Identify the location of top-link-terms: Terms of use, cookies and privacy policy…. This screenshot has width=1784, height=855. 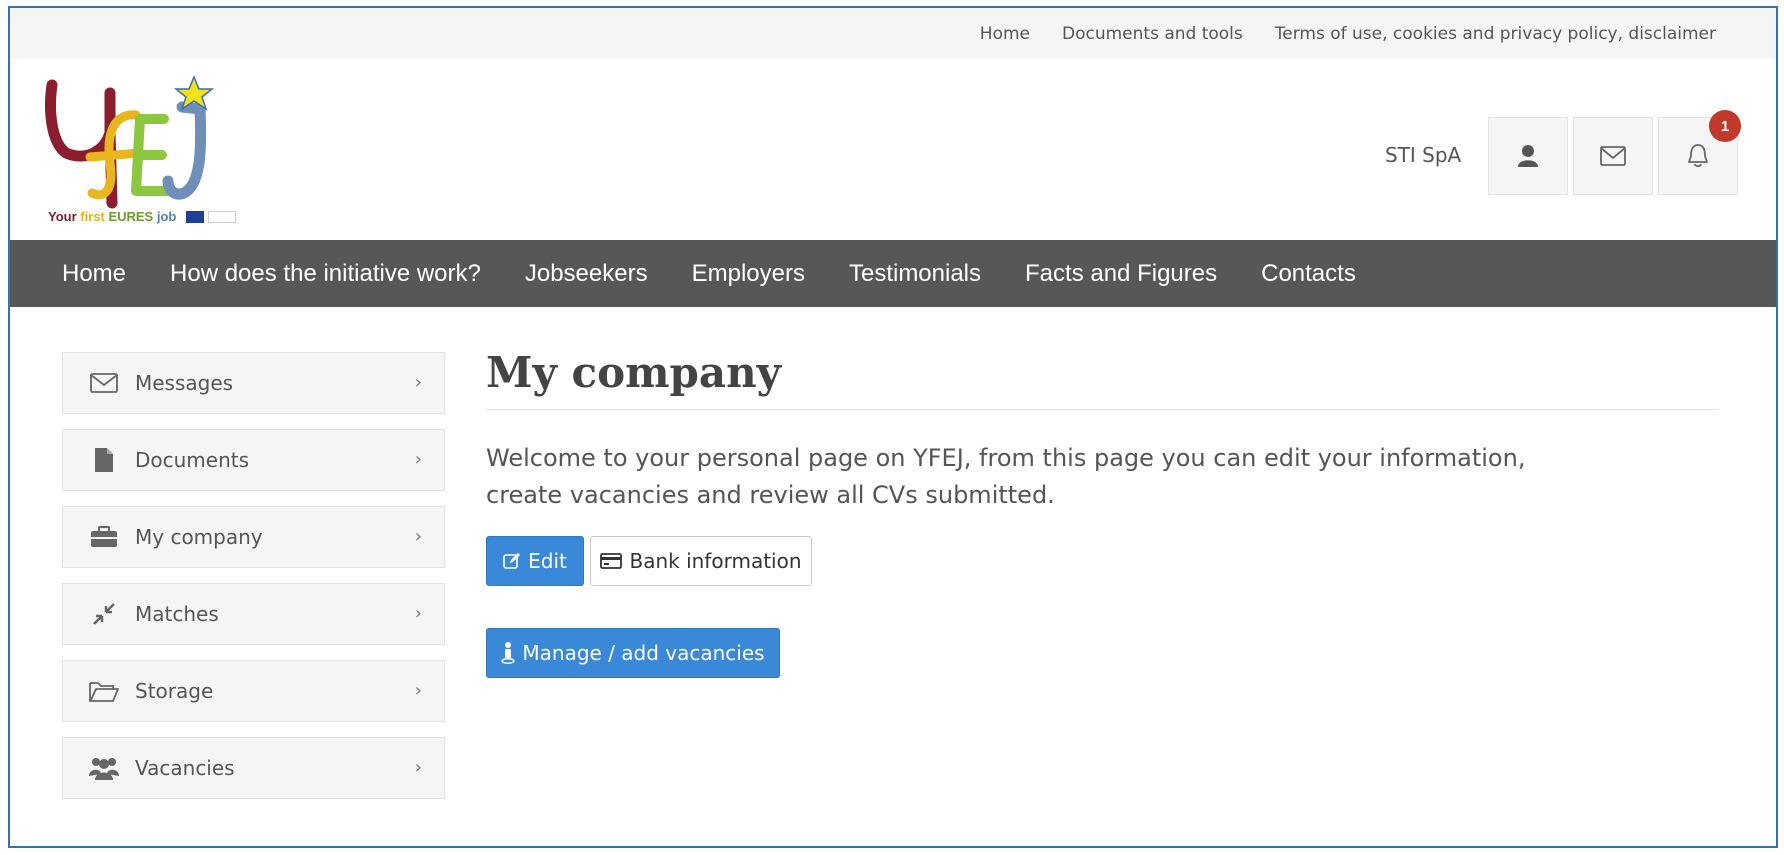
(1495, 34).